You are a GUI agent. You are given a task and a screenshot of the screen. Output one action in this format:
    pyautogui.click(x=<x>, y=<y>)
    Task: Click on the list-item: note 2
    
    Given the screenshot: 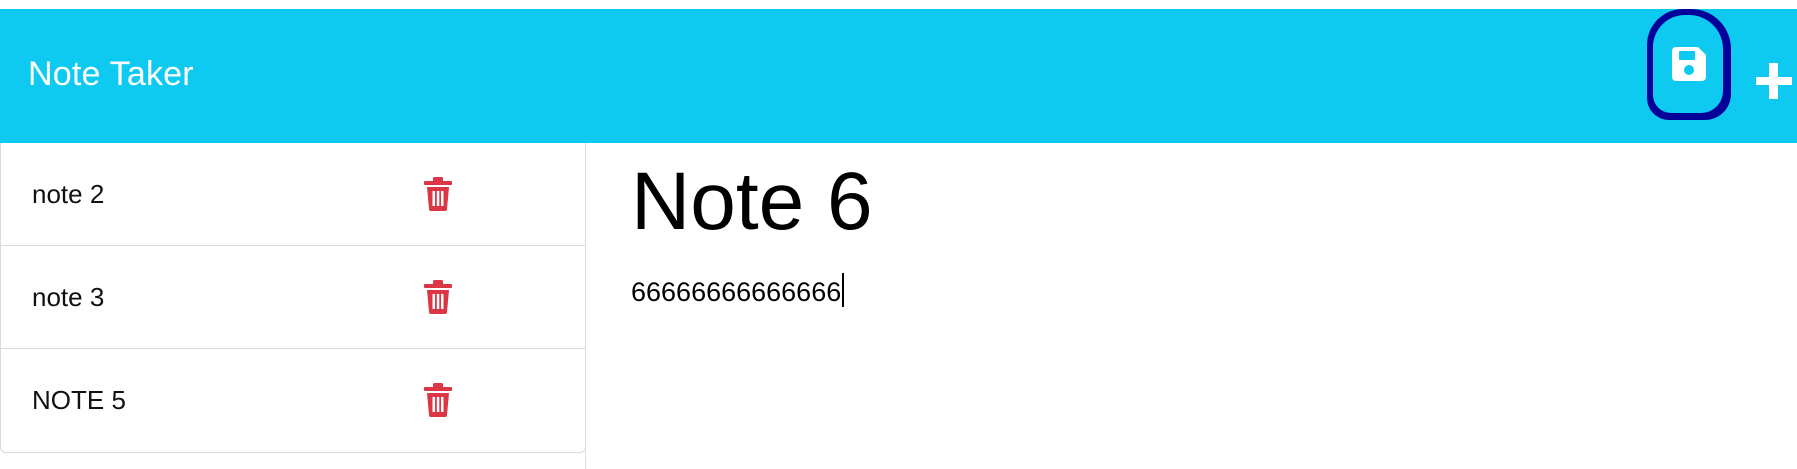 What is the action you would take?
    pyautogui.click(x=293, y=194)
    